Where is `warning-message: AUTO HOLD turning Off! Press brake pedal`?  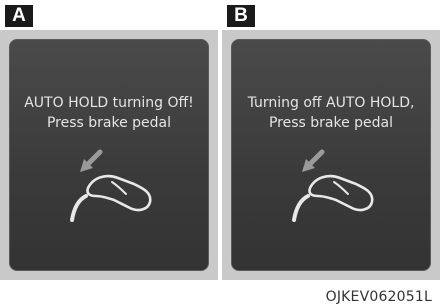 warning-message: AUTO HOLD turning Off! Press brake pedal is located at coordinates (109, 113).